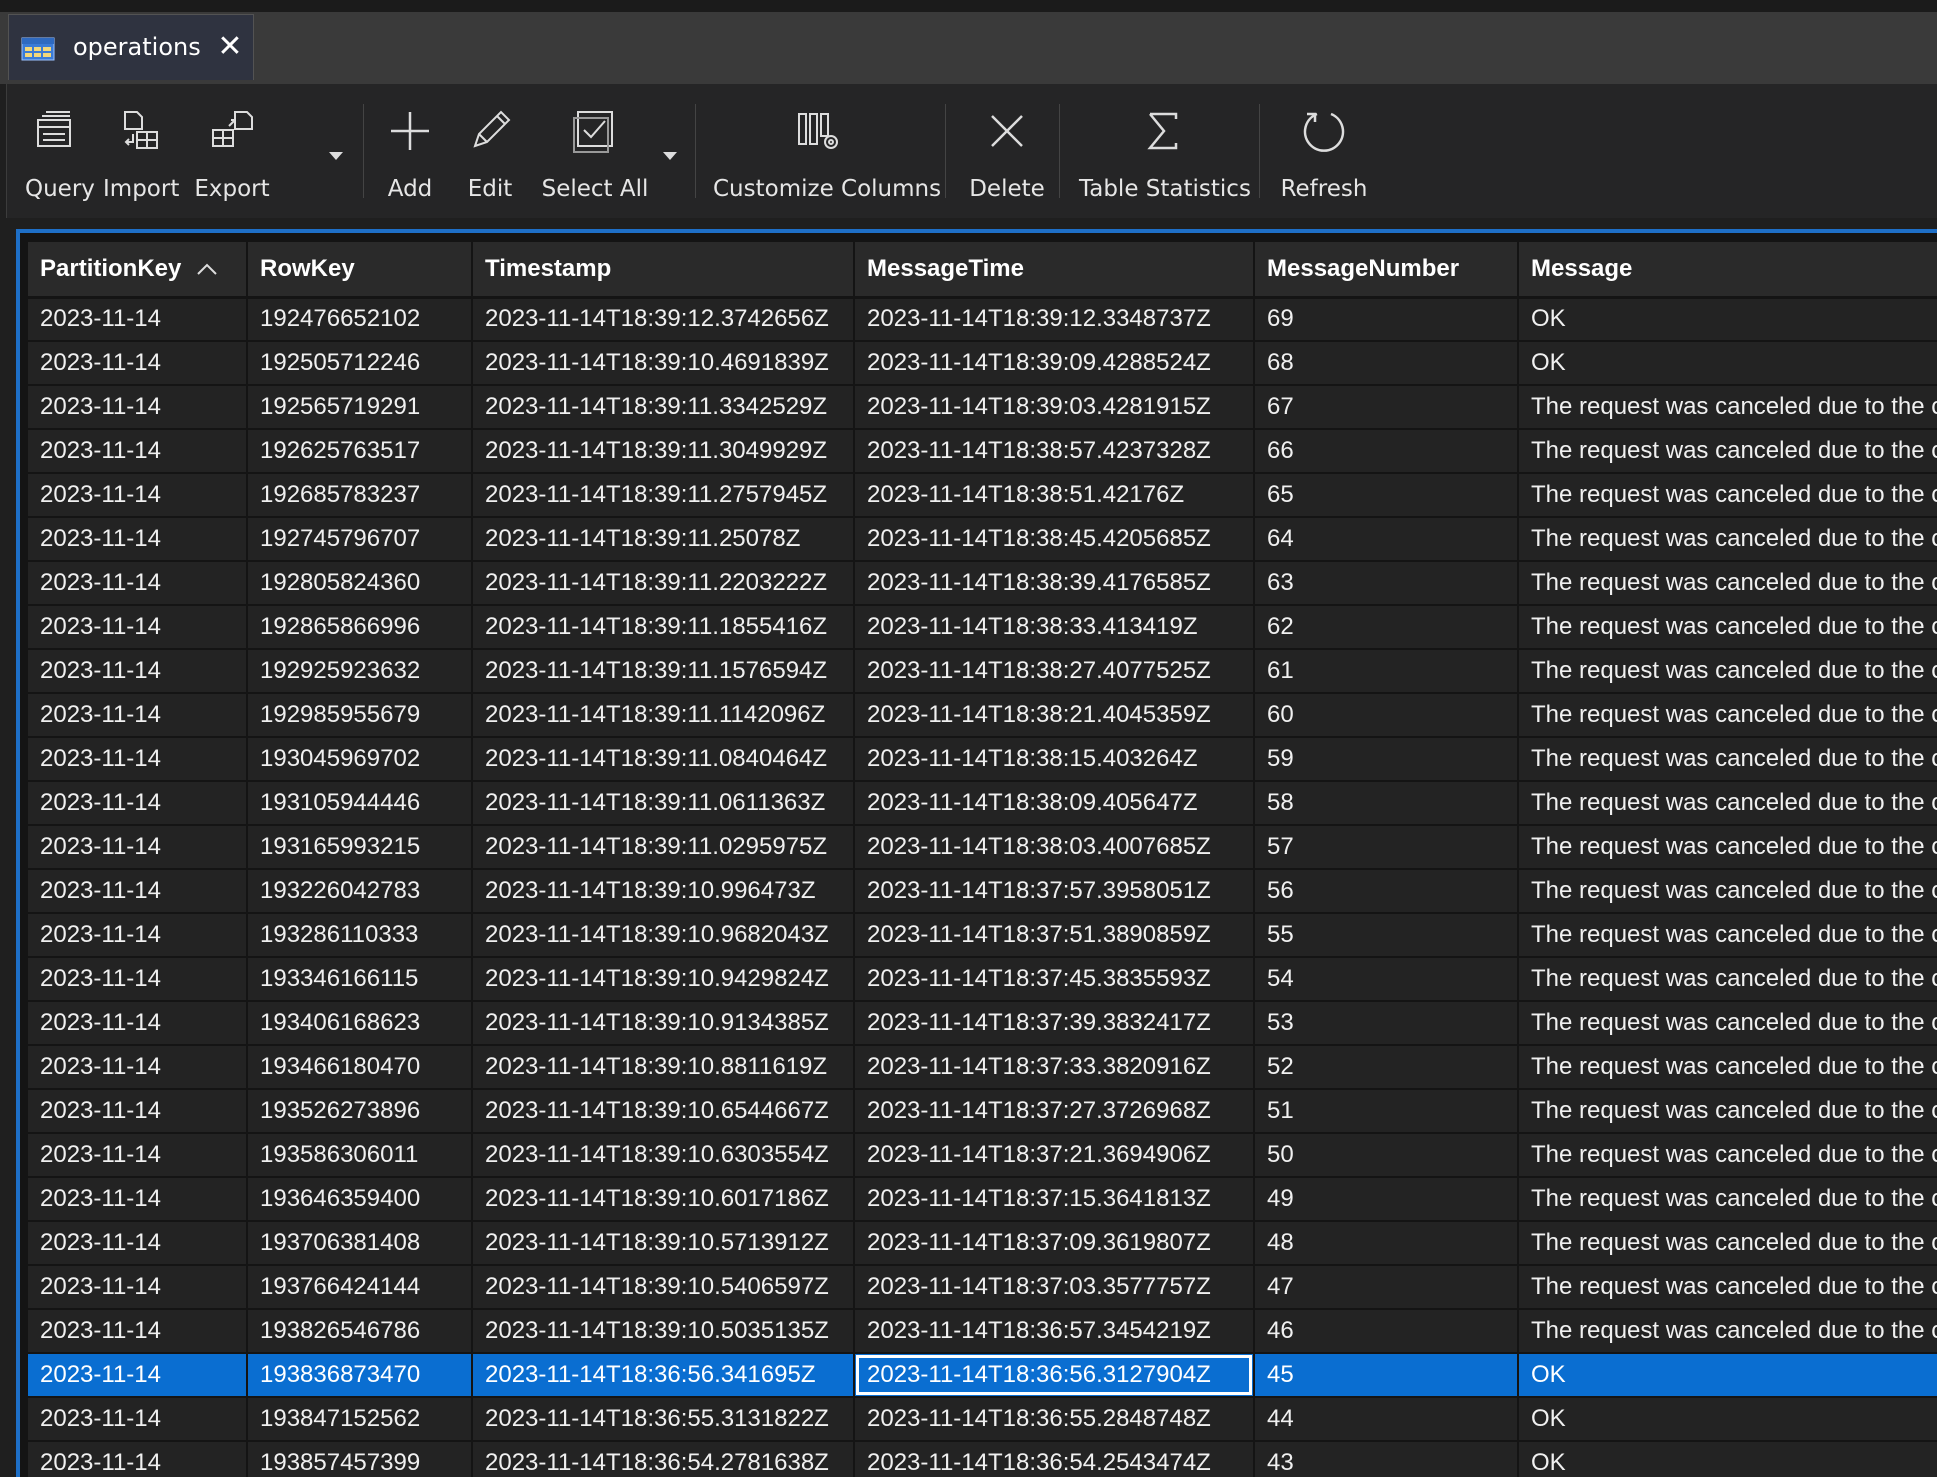 Image resolution: width=1937 pixels, height=1477 pixels. I want to click on cell-message-number: 58, so click(1386, 803).